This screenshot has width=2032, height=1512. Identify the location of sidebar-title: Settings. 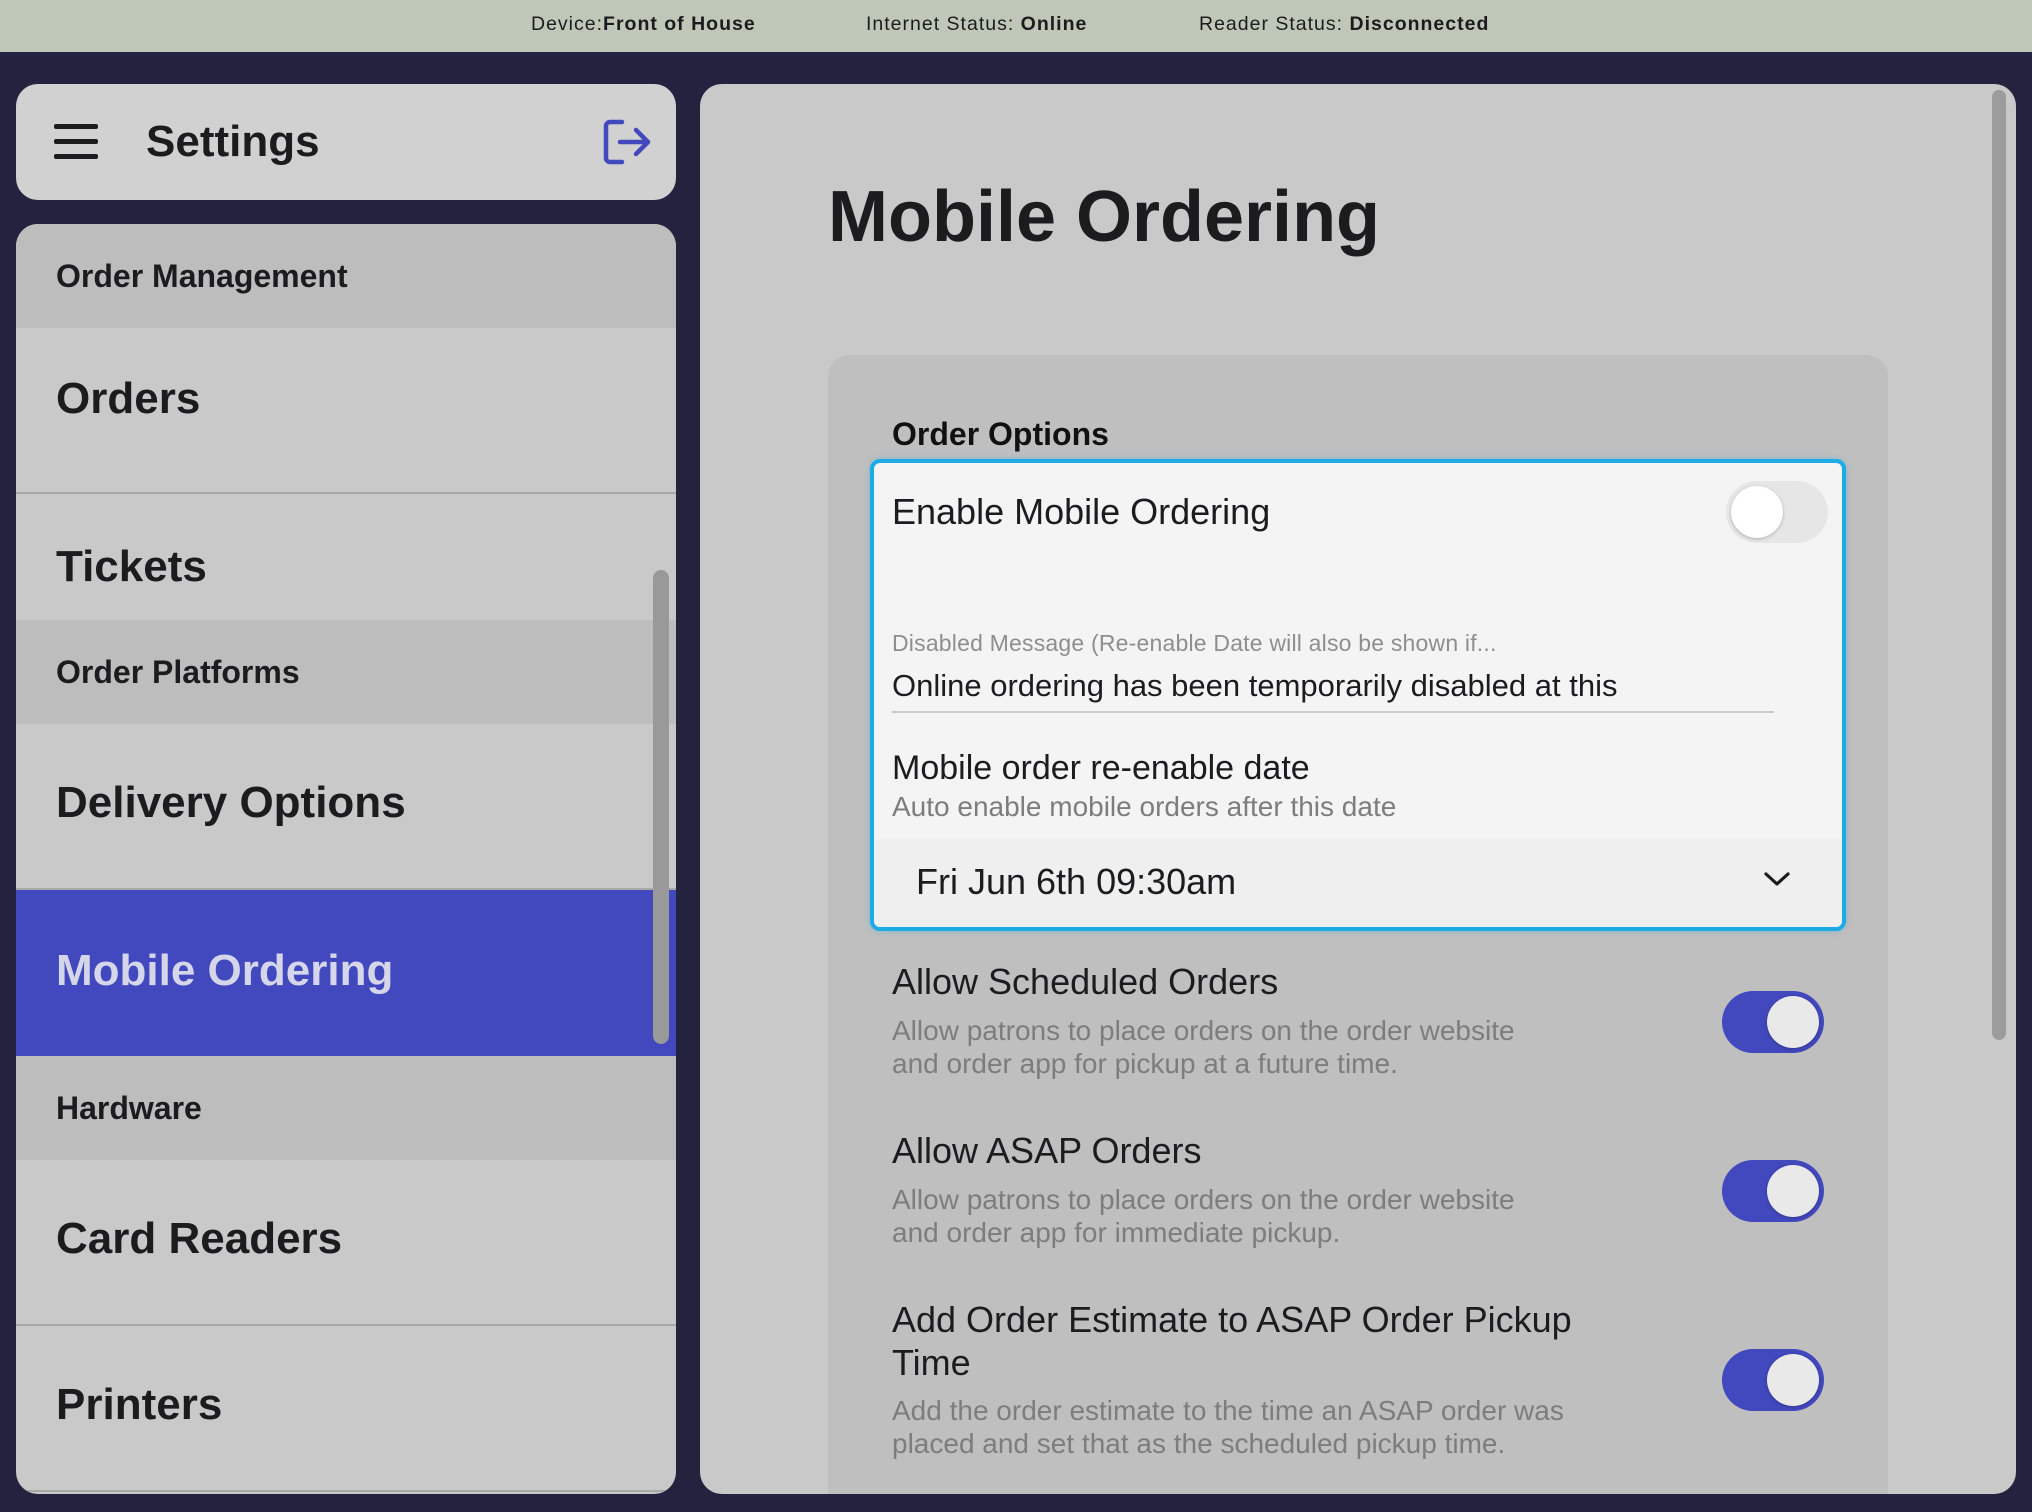
(233, 141).